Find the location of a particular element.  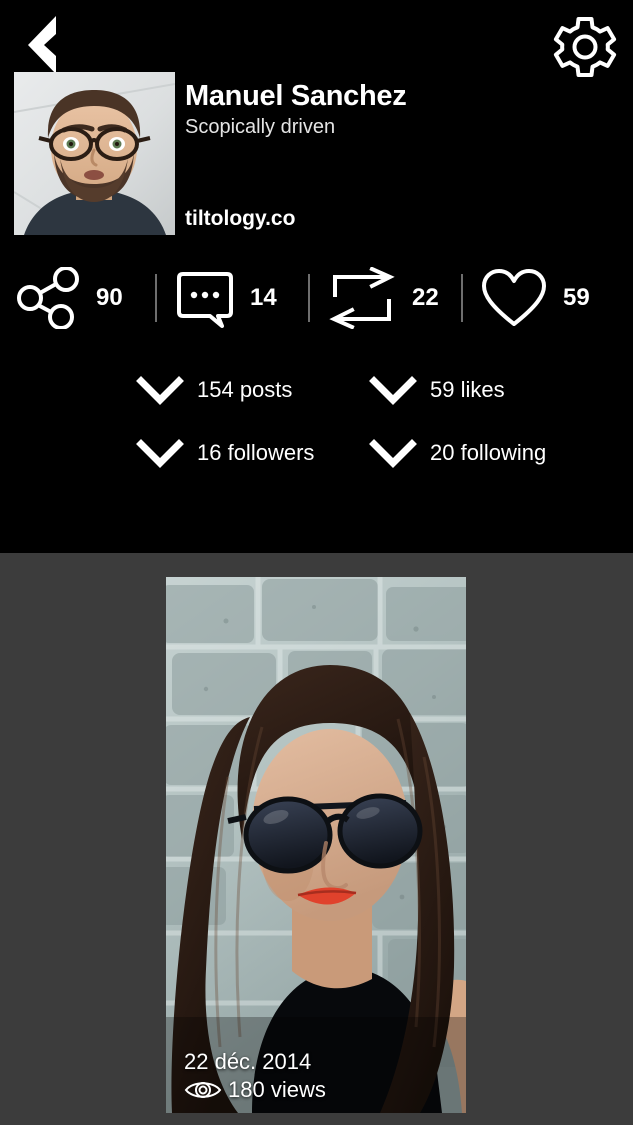

page-title: Manuel Sanchez is located at coordinates (296, 96).